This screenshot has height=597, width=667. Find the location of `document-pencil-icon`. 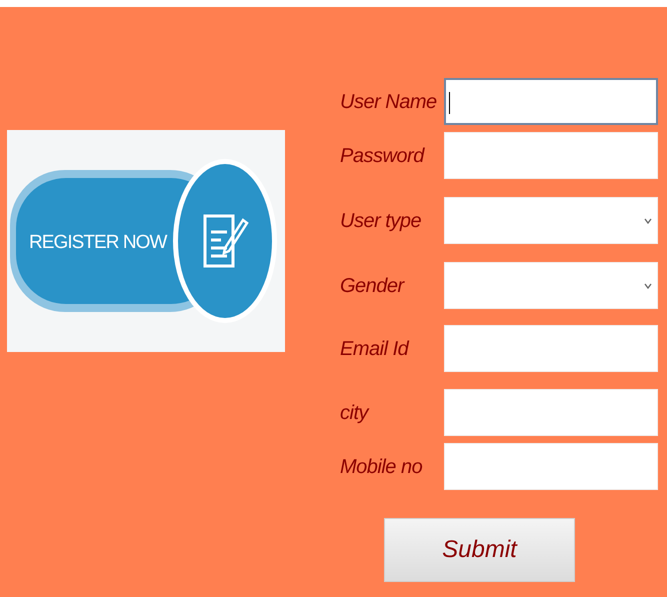

document-pencil-icon is located at coordinates (226, 241).